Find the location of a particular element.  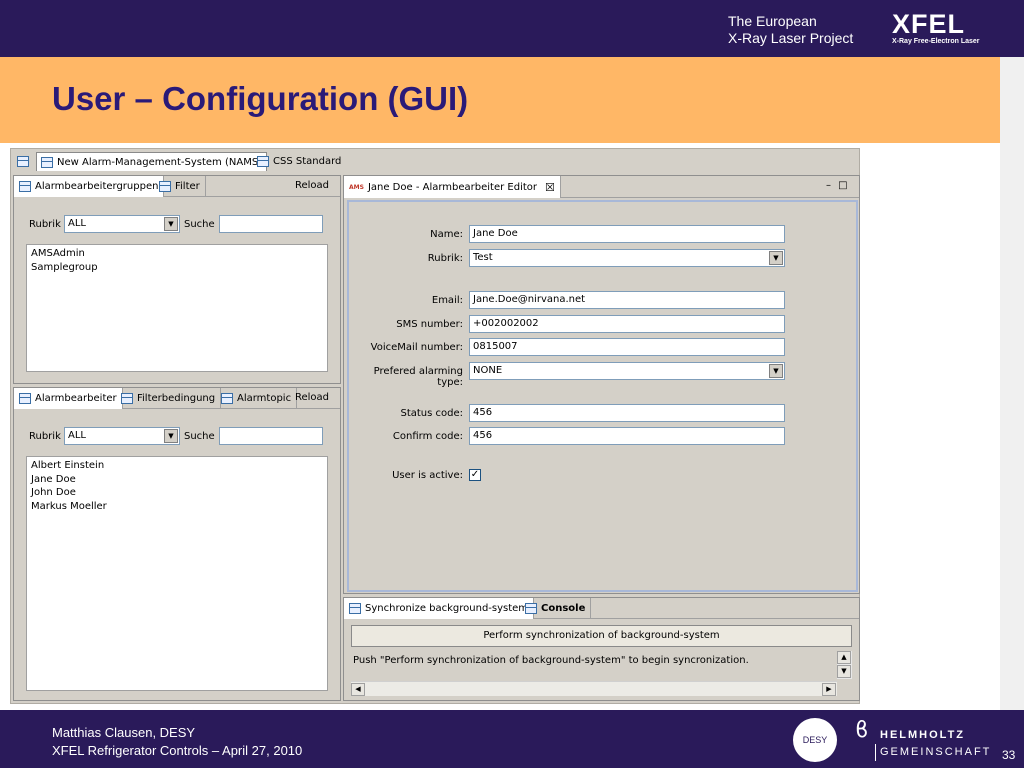

users-search-input is located at coordinates (271, 436).